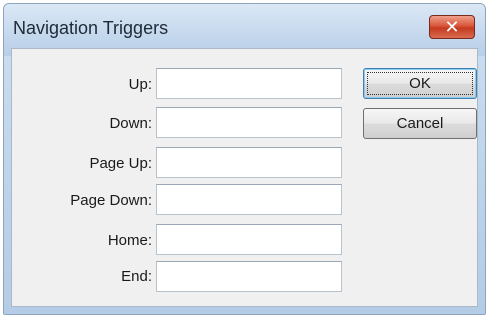 Image resolution: width=489 pixels, height=318 pixels. What do you see at coordinates (420, 123) in the screenshot?
I see `cancel-button: Cancel` at bounding box center [420, 123].